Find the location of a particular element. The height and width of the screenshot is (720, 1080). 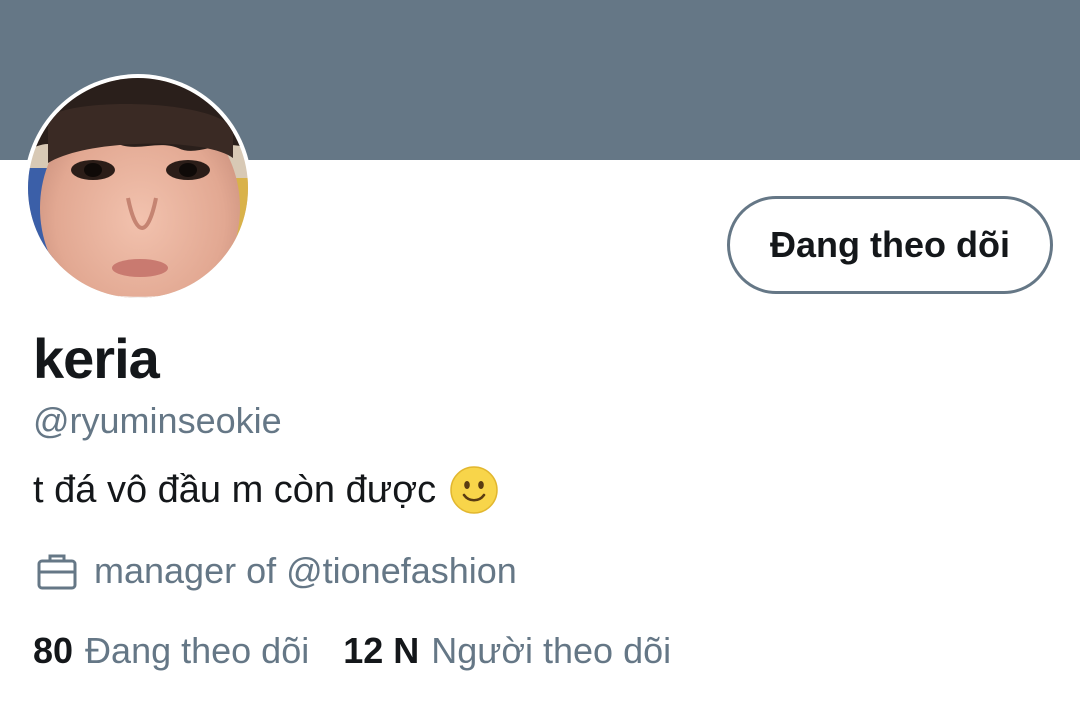

avatar-photo is located at coordinates (138, 188).